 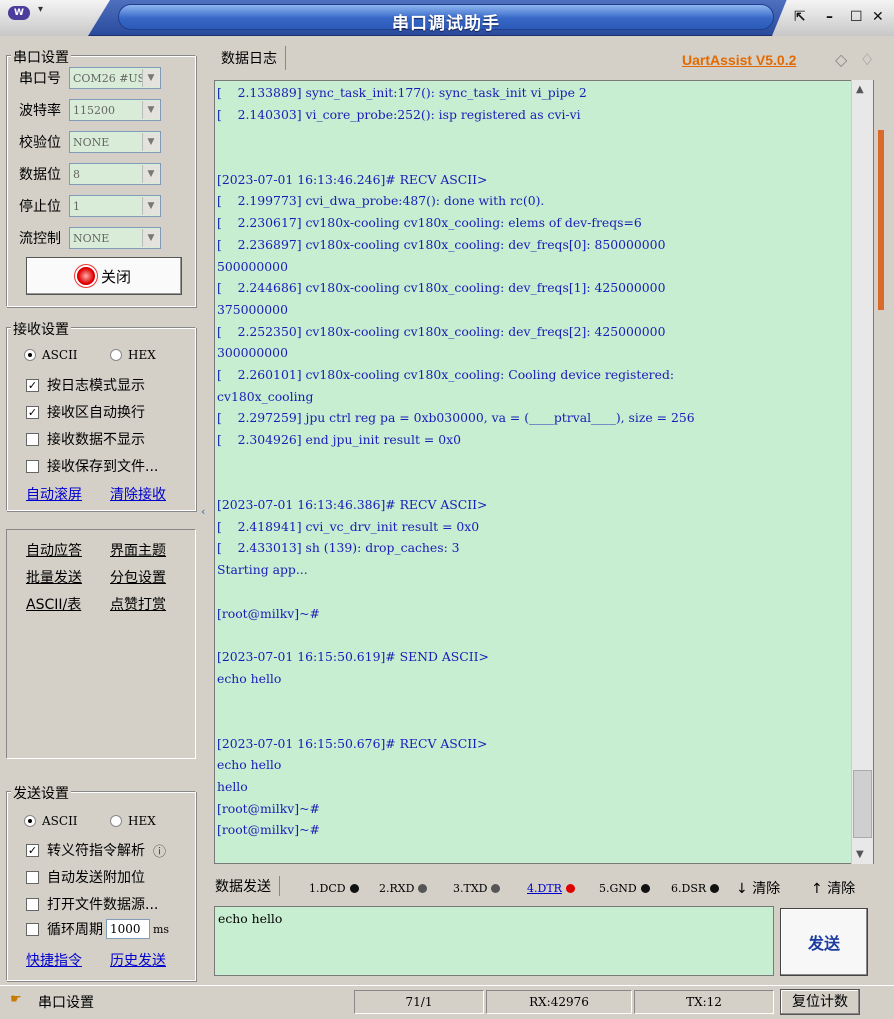 I want to click on log-line: 375000000, so click(x=252, y=309).